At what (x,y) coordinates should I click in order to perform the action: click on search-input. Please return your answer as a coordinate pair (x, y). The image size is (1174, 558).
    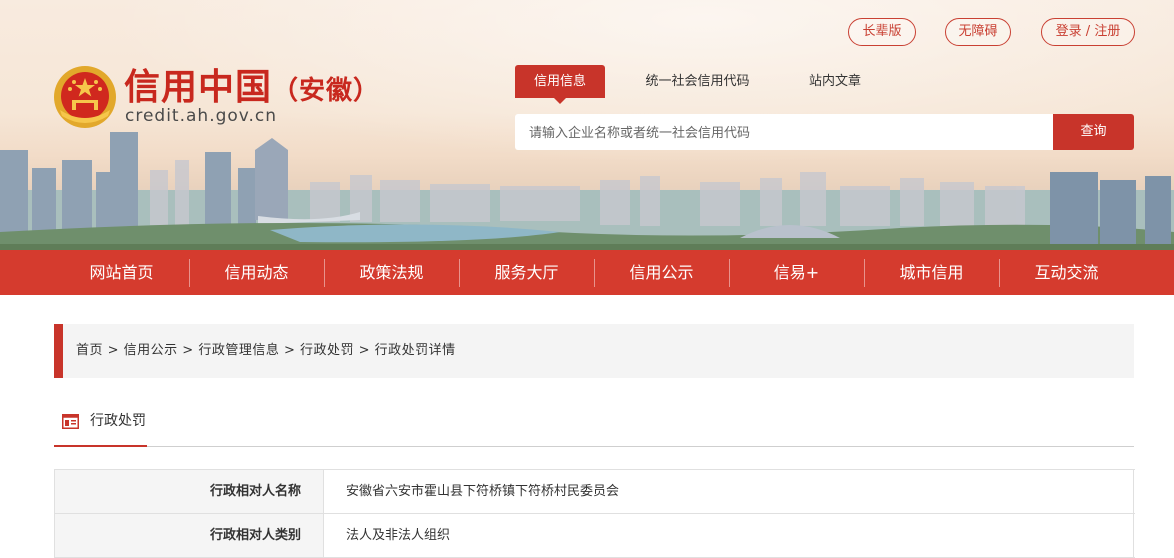
    Looking at the image, I should click on (784, 132).